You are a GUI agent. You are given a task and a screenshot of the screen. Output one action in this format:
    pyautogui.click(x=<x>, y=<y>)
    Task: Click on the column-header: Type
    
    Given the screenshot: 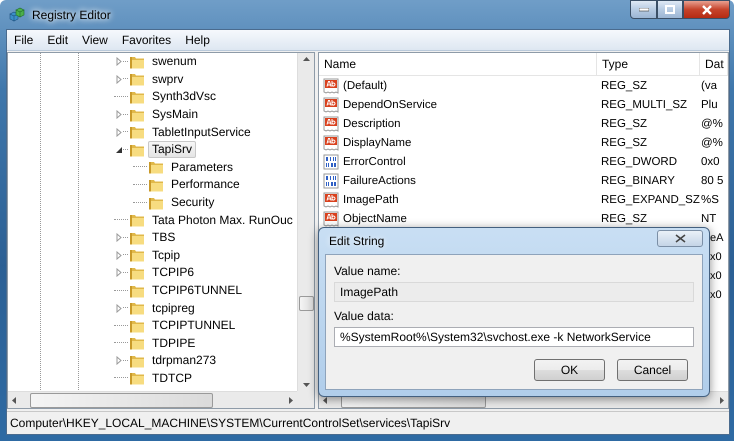 What is the action you would take?
    pyautogui.click(x=648, y=64)
    